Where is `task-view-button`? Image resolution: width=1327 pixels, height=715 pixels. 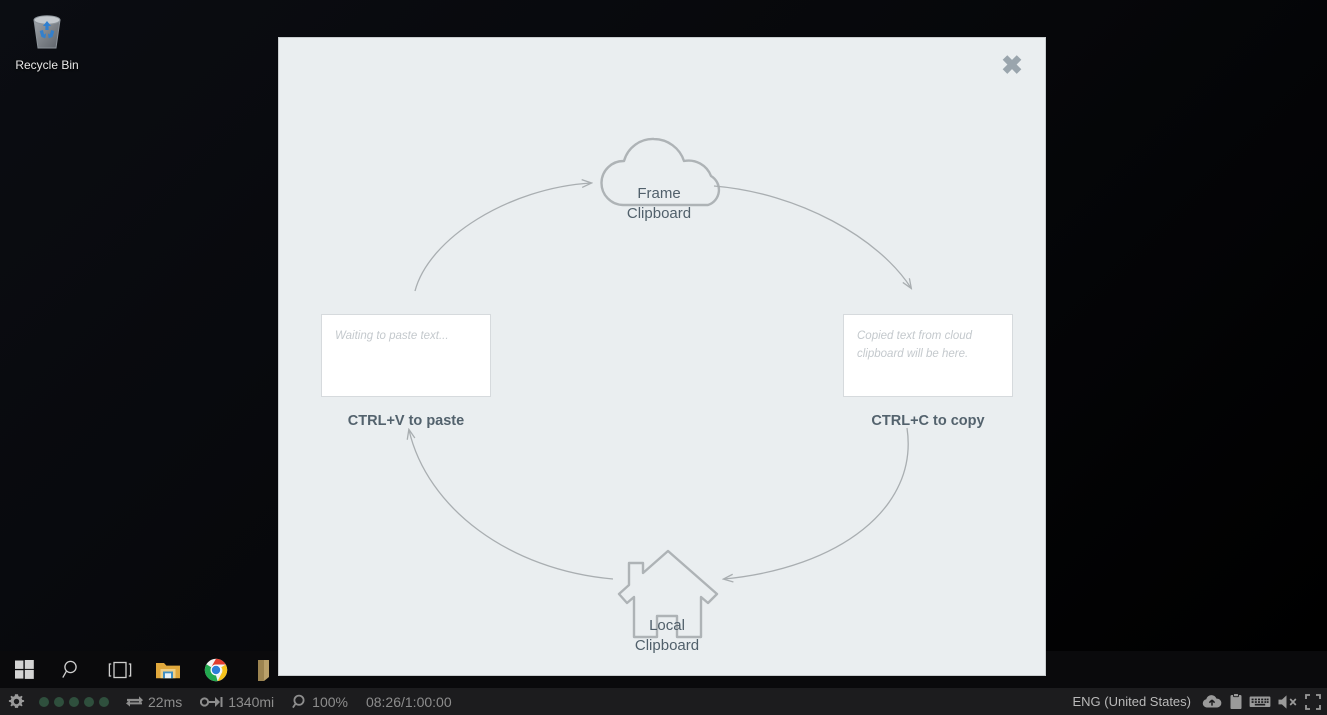
task-view-button is located at coordinates (120, 669).